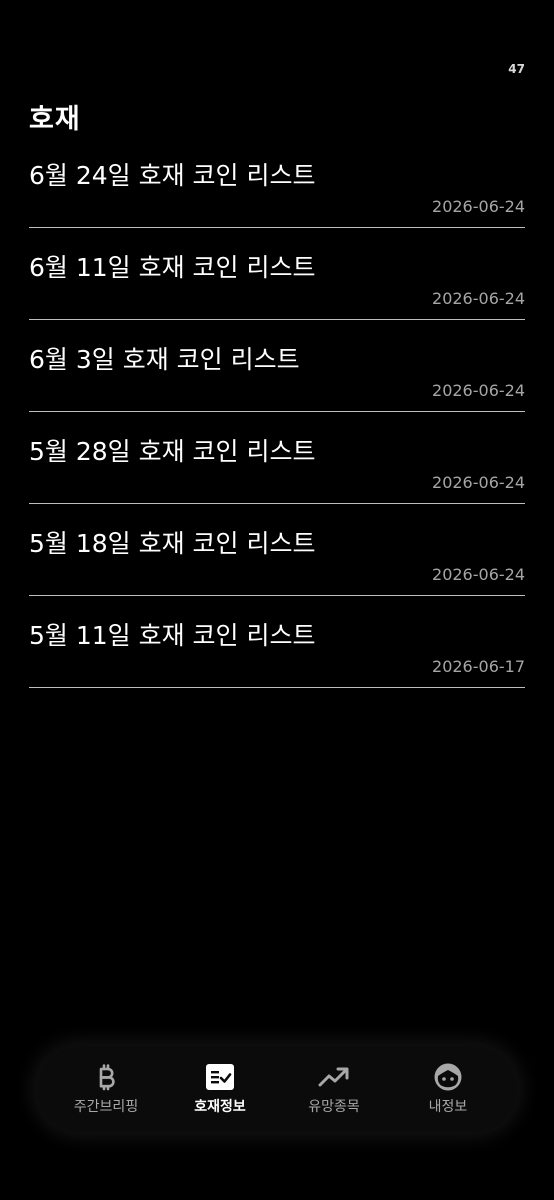  Describe the element at coordinates (172, 267) in the screenshot. I see `list-item-title: 6월 11일 호재 코인 리스트` at that location.